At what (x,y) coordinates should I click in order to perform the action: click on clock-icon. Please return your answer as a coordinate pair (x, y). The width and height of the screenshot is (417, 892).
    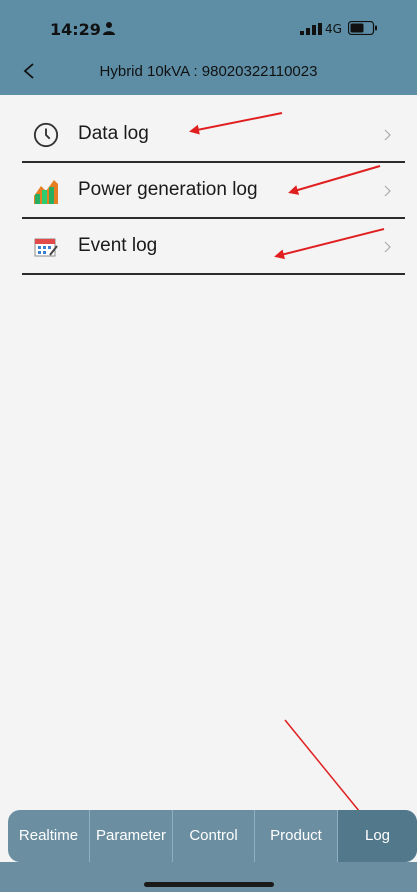
    Looking at the image, I should click on (46, 135).